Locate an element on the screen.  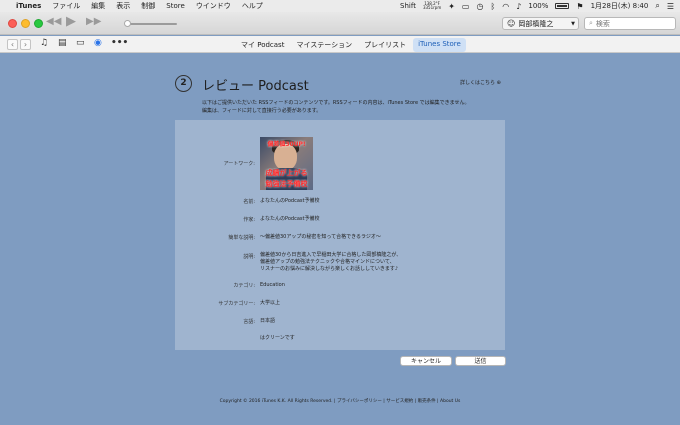
music-icon: ♫ is located at coordinates (44, 43).